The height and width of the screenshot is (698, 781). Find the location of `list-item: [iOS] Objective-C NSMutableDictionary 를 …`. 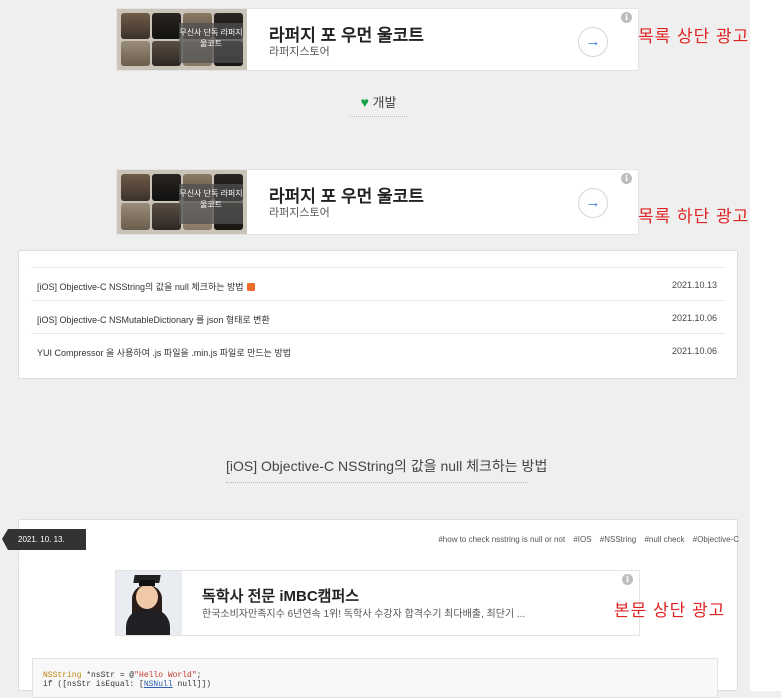

list-item: [iOS] Objective-C NSMutableDictionary 를 … is located at coordinates (378, 316).